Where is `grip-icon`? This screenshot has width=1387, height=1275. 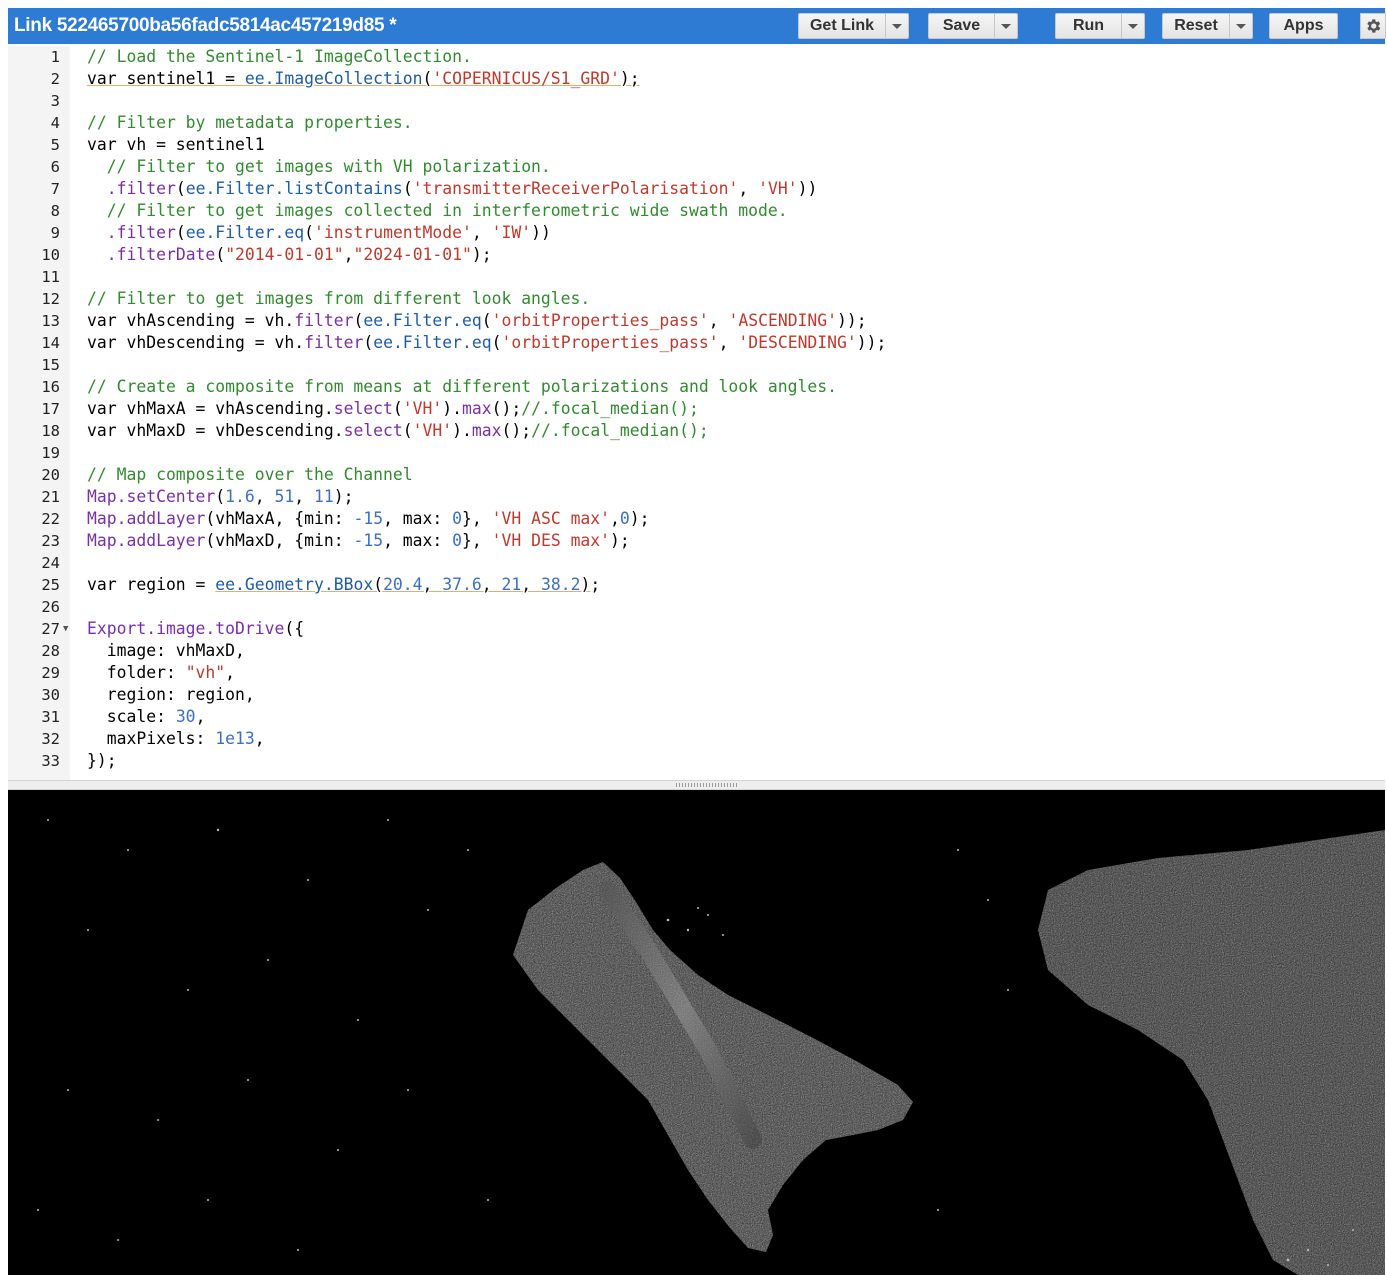
grip-icon is located at coordinates (707, 785).